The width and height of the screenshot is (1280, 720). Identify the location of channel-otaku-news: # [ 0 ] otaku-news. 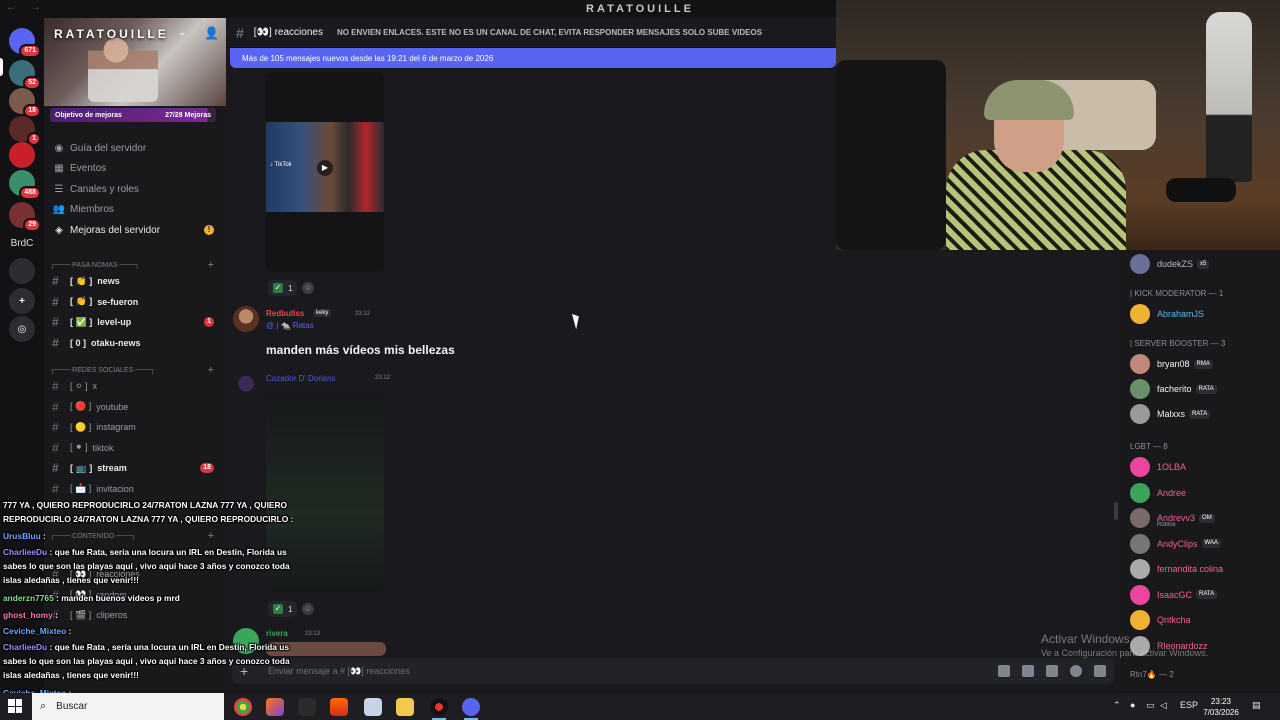
(137, 343).